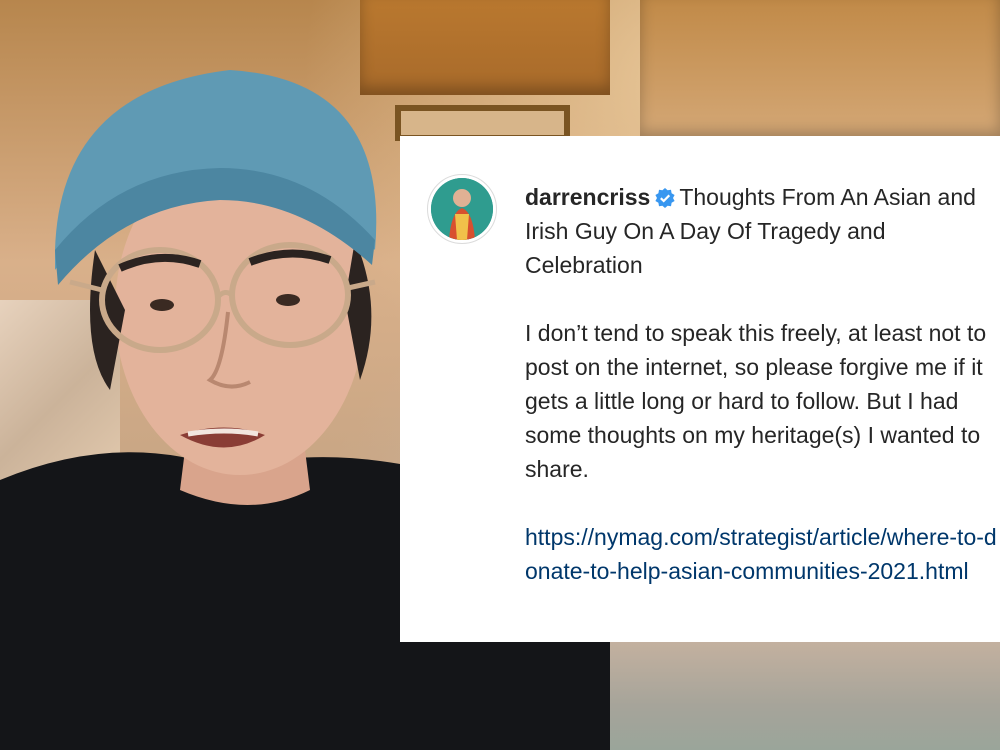 The image size is (1000, 750). I want to click on avatar, so click(462, 209).